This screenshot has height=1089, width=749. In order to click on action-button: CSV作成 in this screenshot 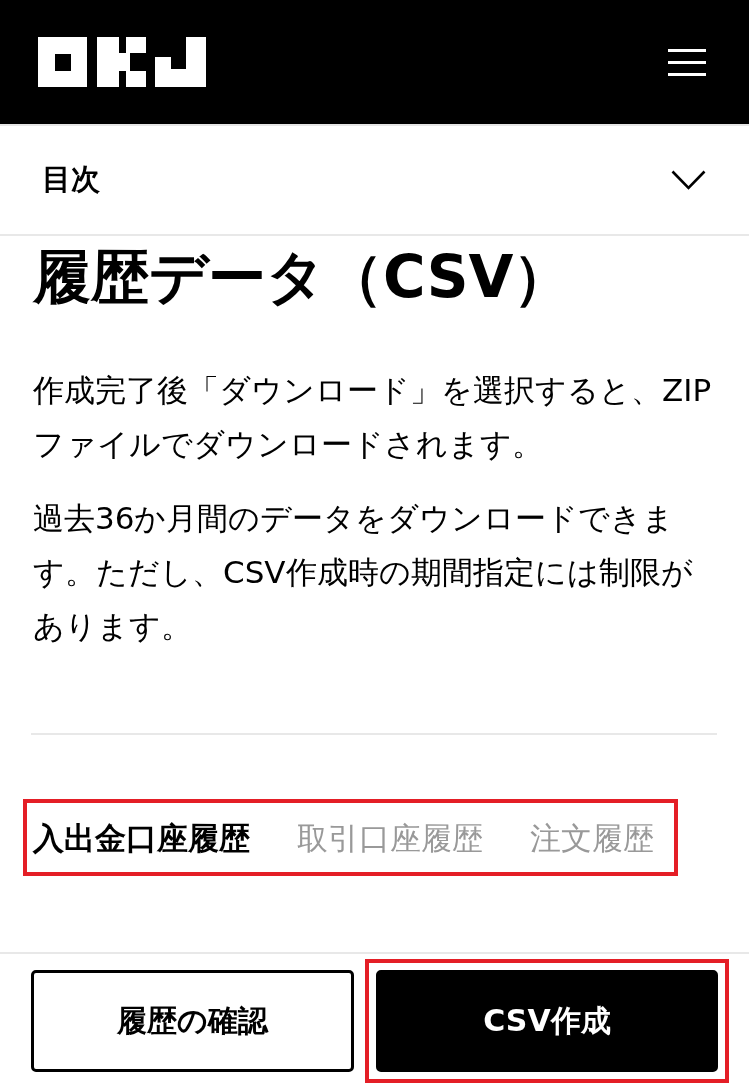, I will do `click(547, 1021)`.